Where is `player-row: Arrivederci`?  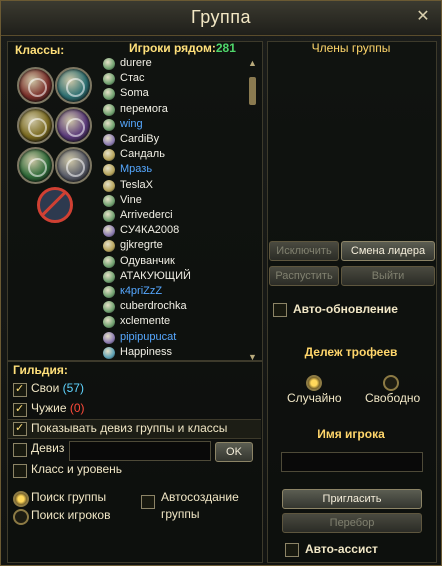 player-row: Arrivederci is located at coordinates (173, 217).